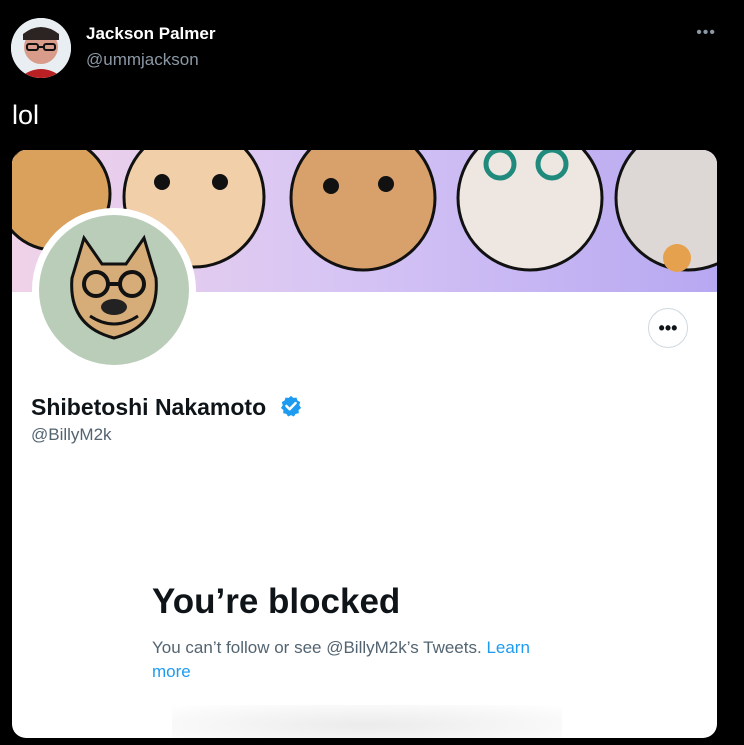 This screenshot has height=745, width=744. I want to click on verified-badge-icon, so click(291, 406).